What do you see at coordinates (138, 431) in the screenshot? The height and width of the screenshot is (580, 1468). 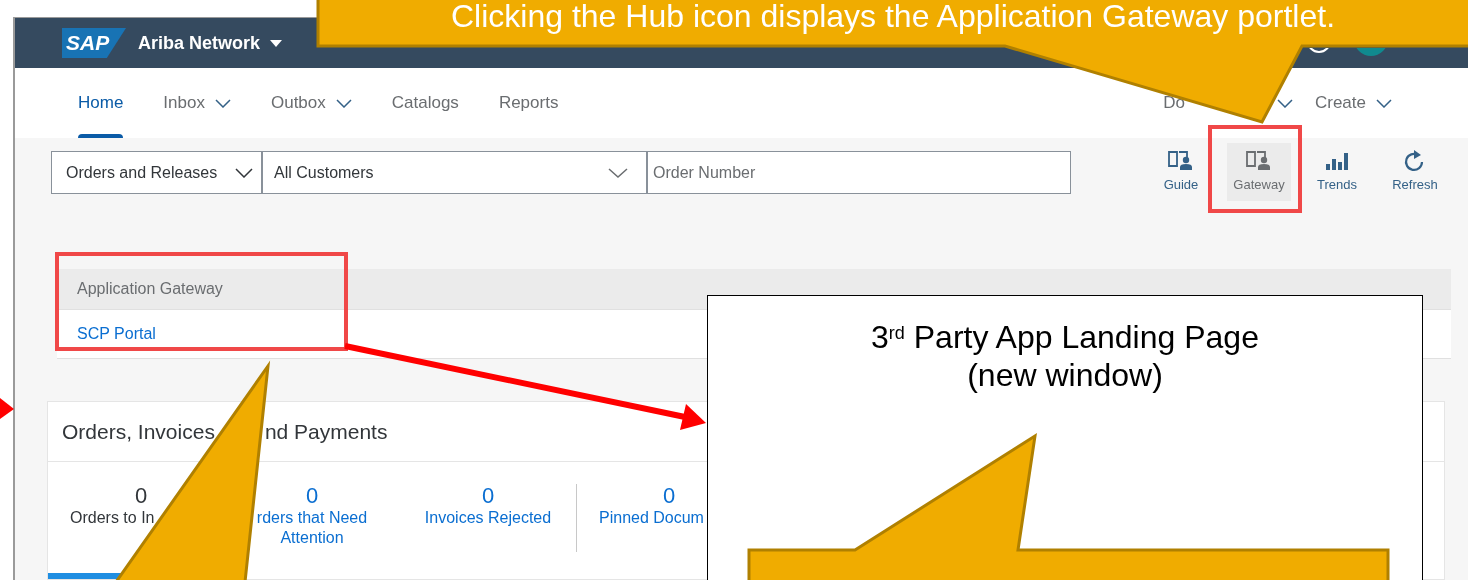 I see `card-title: Orders, Invoices` at bounding box center [138, 431].